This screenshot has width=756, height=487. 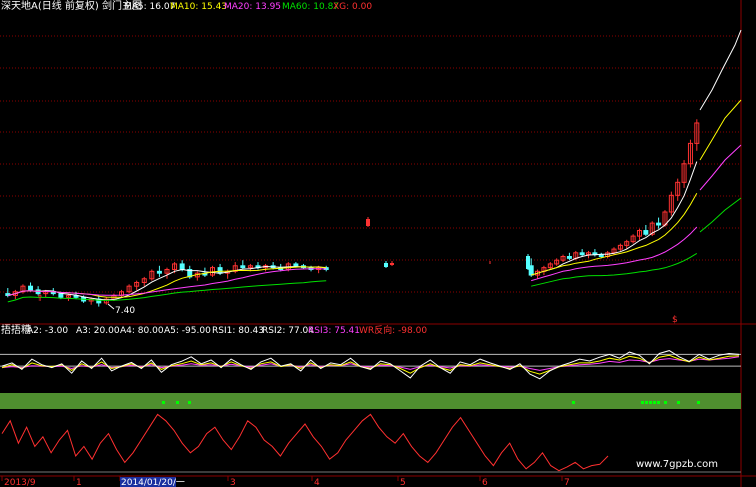 I want to click on signal-marker: $, so click(x=675, y=320).